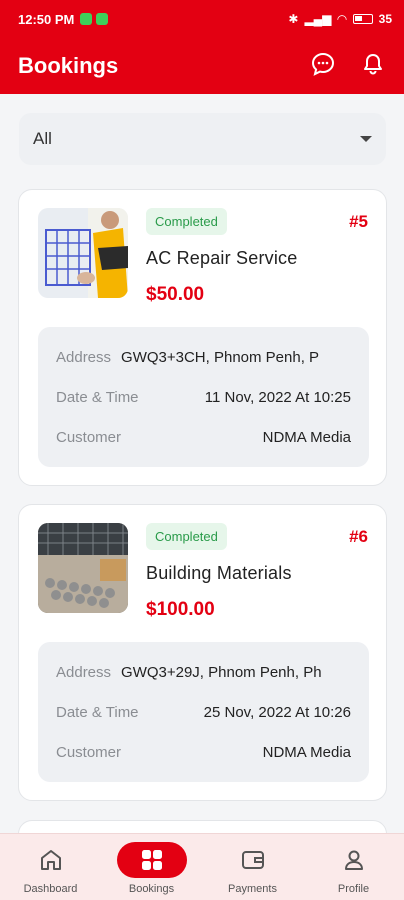 The image size is (404, 900). I want to click on wifi-icon: ◠, so click(342, 19).